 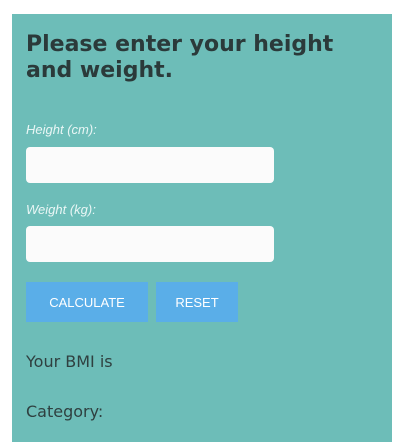 What do you see at coordinates (150, 165) in the screenshot?
I see `height-input` at bounding box center [150, 165].